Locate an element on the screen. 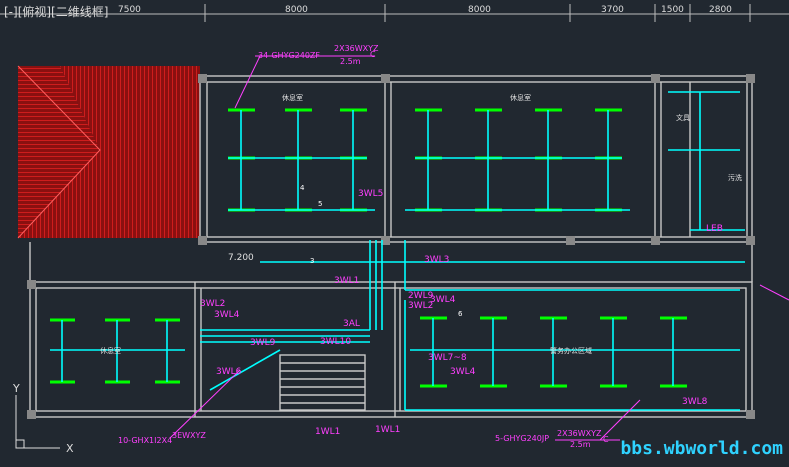  circuit-label: LEB is located at coordinates (714, 229).